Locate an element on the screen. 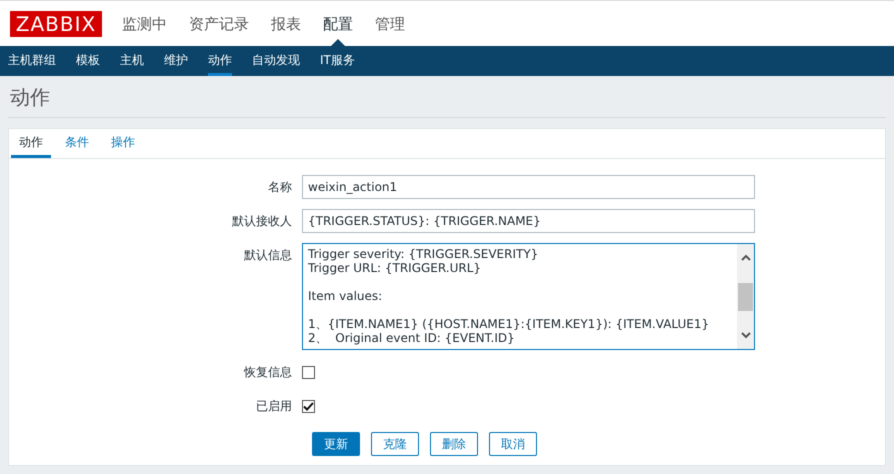 The image size is (894, 474). form-button: 删除 is located at coordinates (454, 444).